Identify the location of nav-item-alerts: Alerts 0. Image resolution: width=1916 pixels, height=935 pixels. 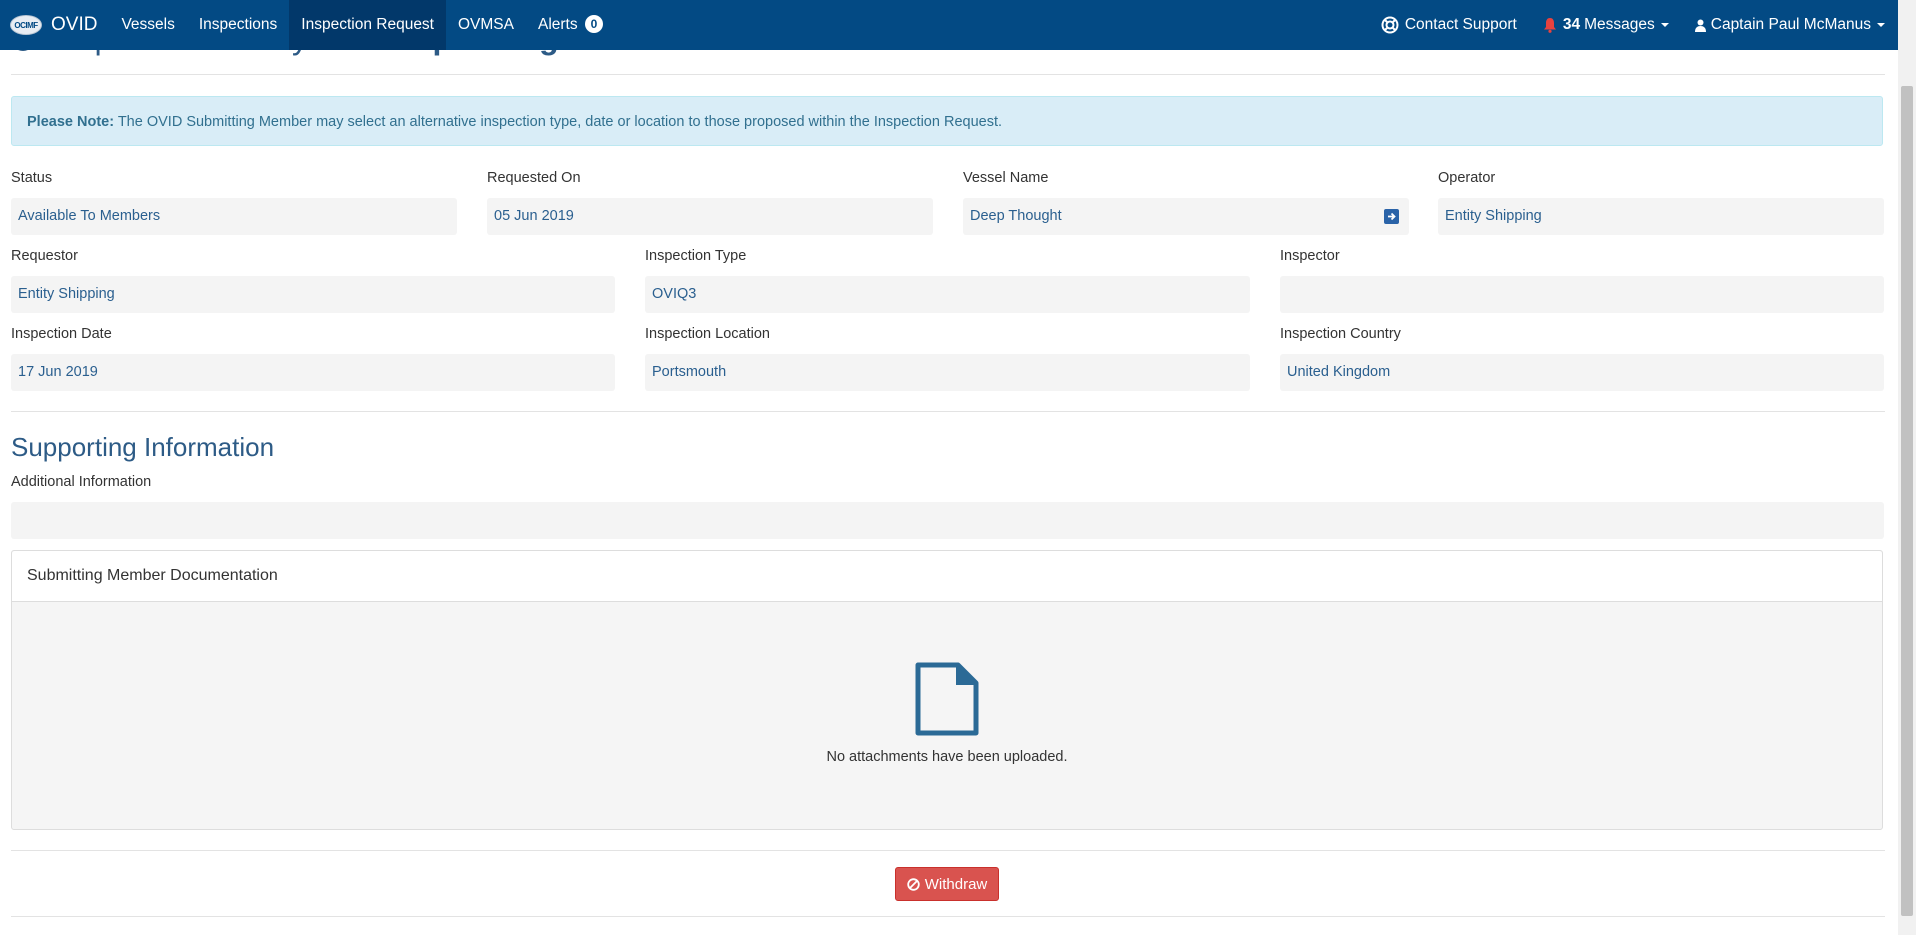
(570, 25).